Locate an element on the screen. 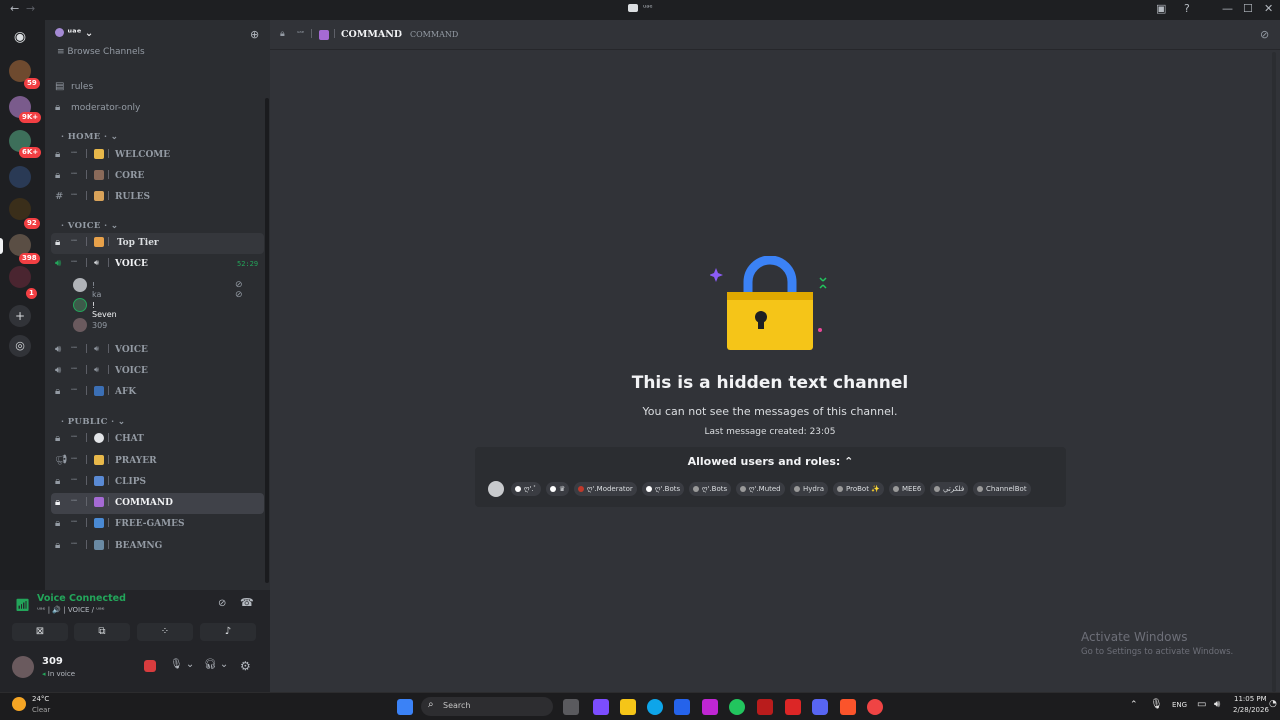 This screenshot has width=1280, height=720. channel-voice-2: 🔊︎ ᵘᵃᵉ | 🔊︎ | VOICE is located at coordinates (157, 350).